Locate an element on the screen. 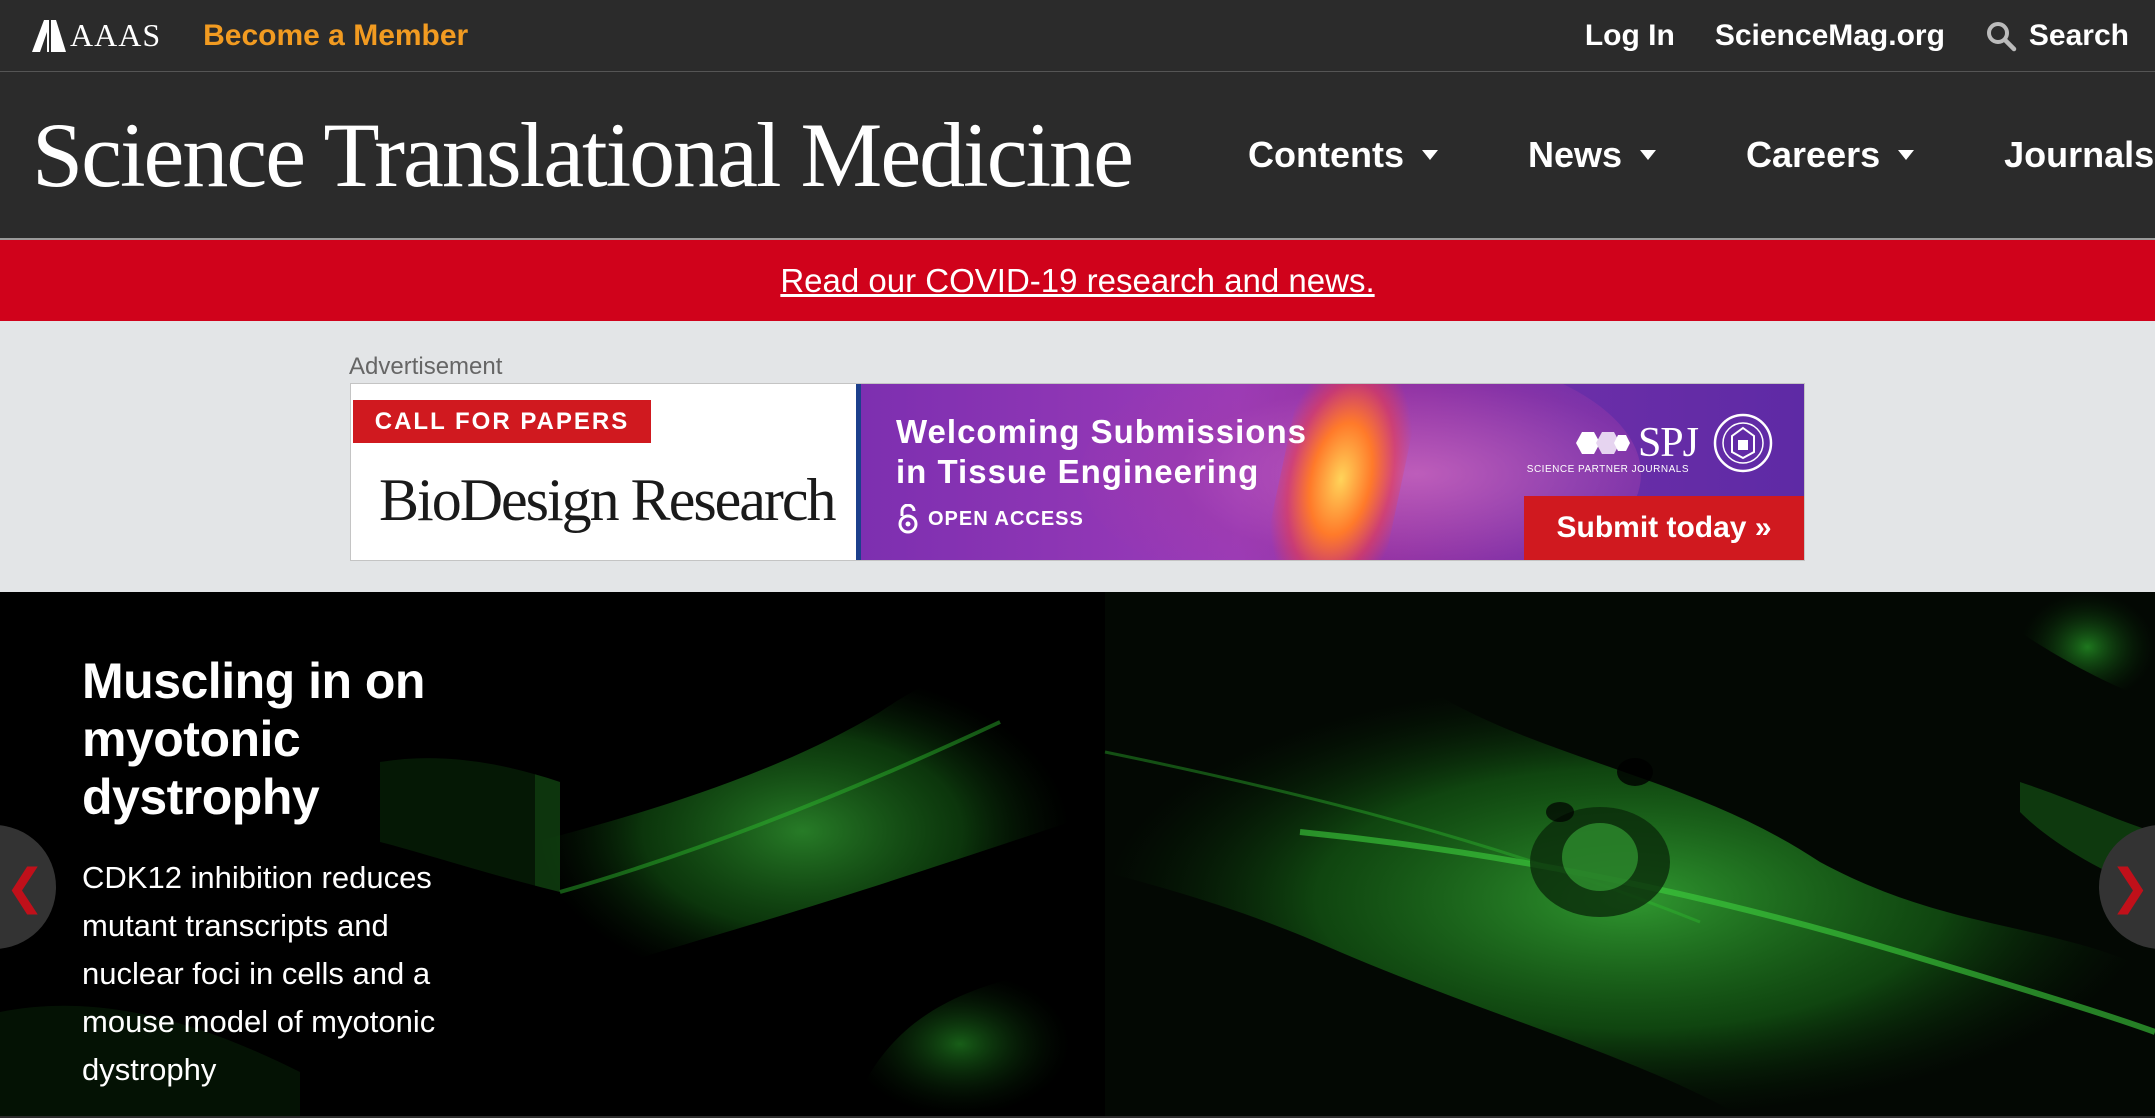 This screenshot has width=2155, height=1118. nav-careers-label: Careers is located at coordinates (1813, 154).